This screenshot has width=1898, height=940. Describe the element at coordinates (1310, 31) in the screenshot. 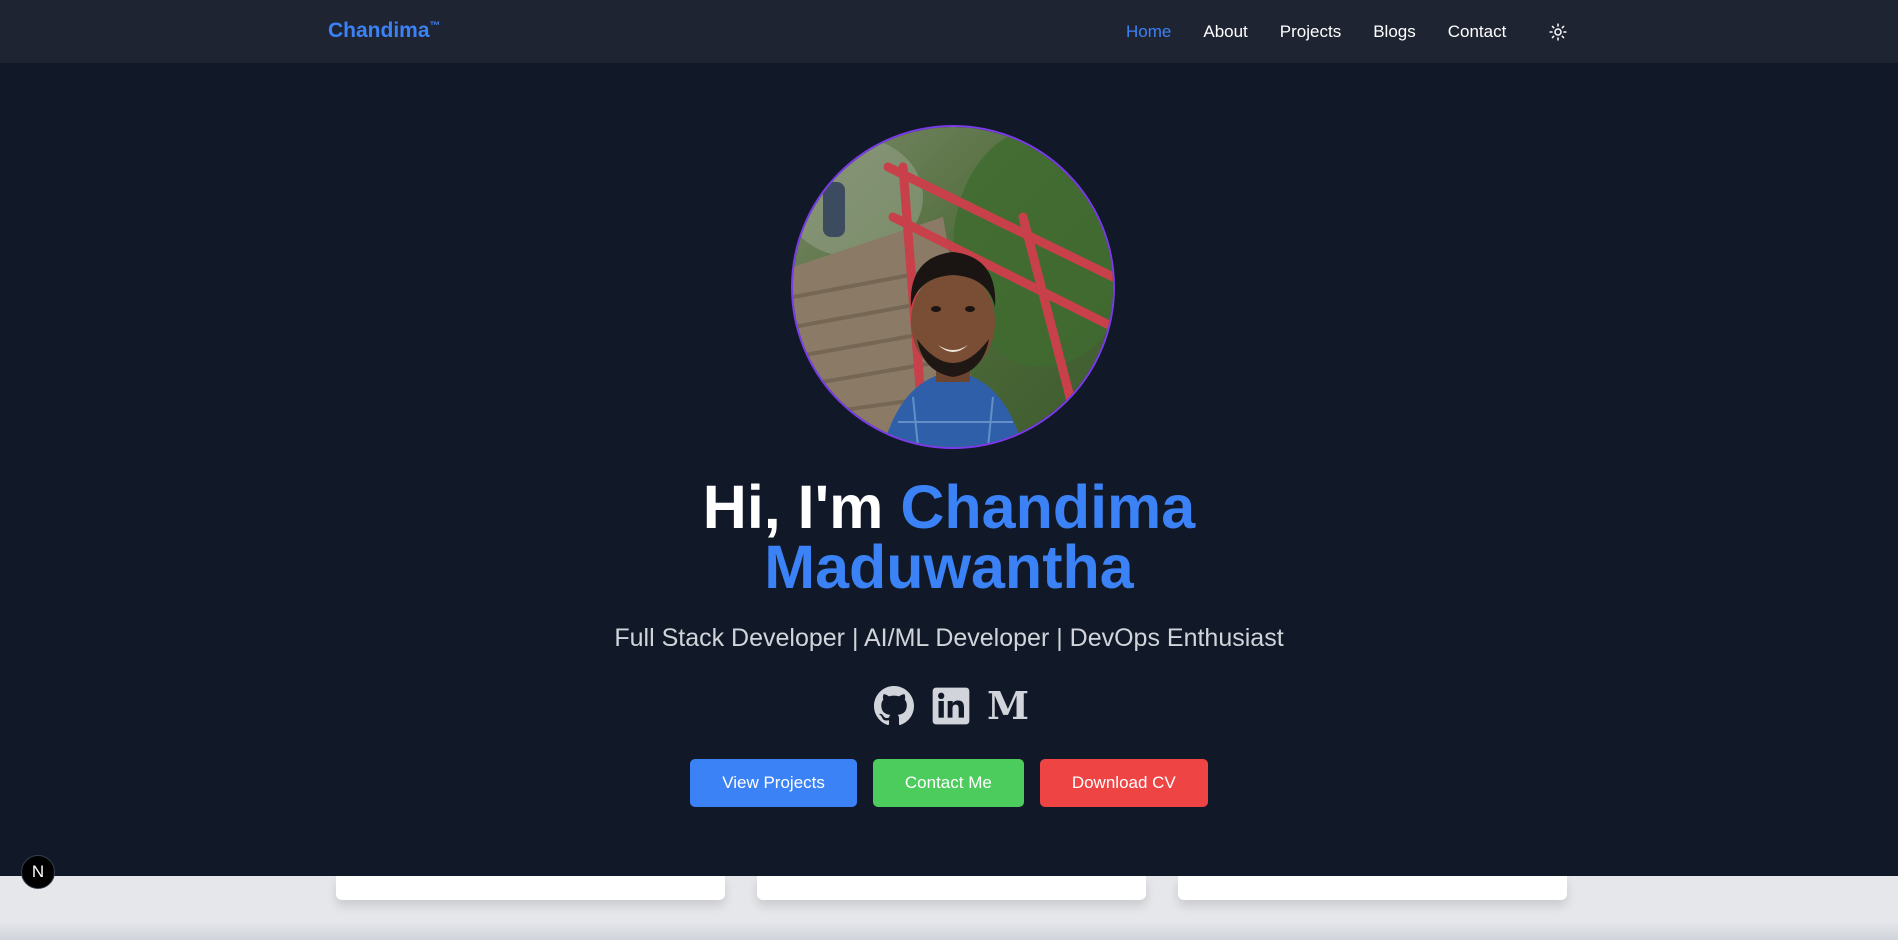

I see `nav-projects: Projects` at that location.